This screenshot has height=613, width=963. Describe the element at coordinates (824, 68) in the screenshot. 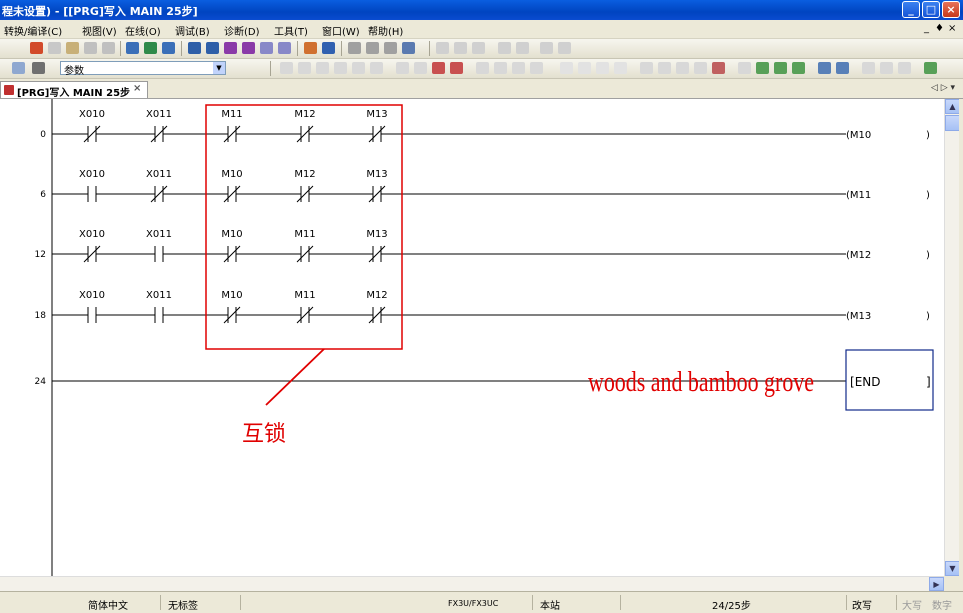

I see `display-note-icon` at that location.